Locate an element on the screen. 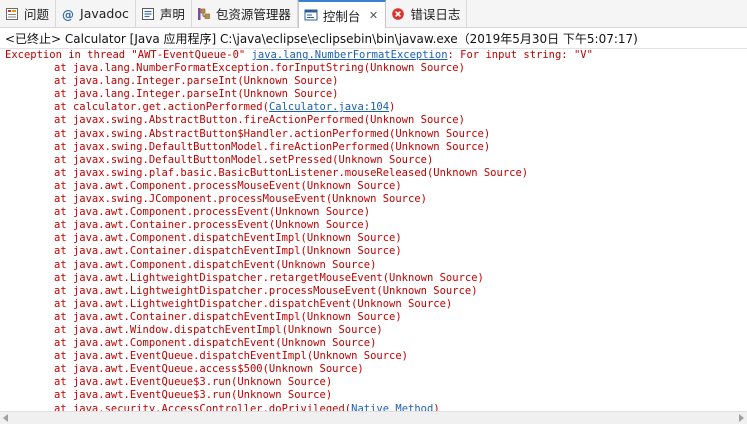  scroll-left-arrow-icon is located at coordinates (5, 418).